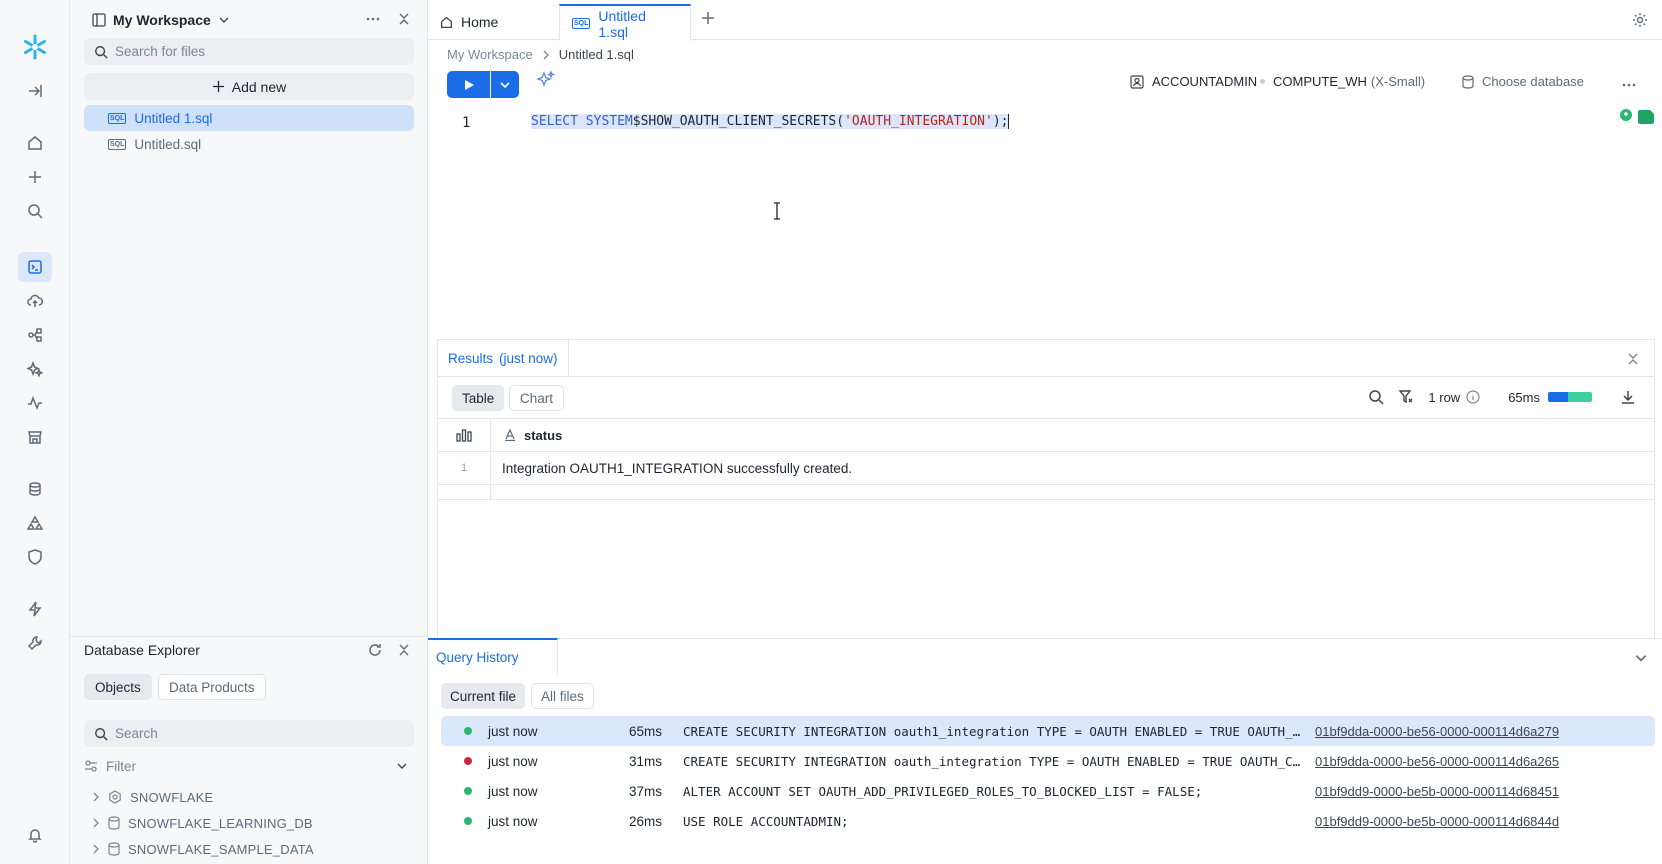  Describe the element at coordinates (375, 650) in the screenshot. I see `refresh-icon` at that location.